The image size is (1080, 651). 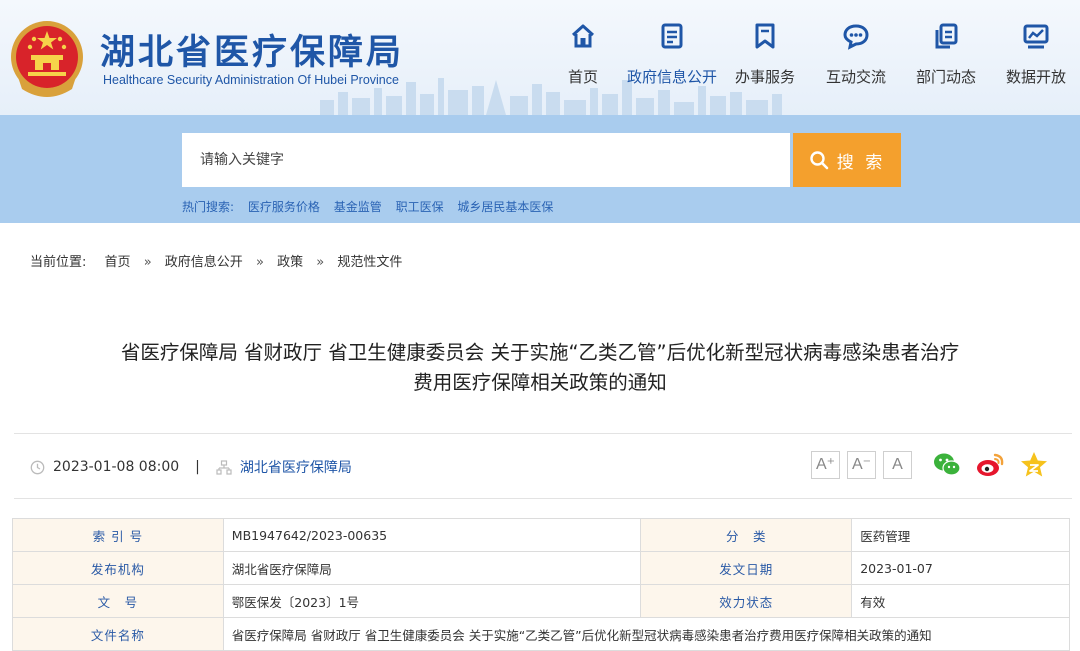 What do you see at coordinates (861, 162) in the screenshot?
I see `search-button-label: 搜 索` at bounding box center [861, 162].